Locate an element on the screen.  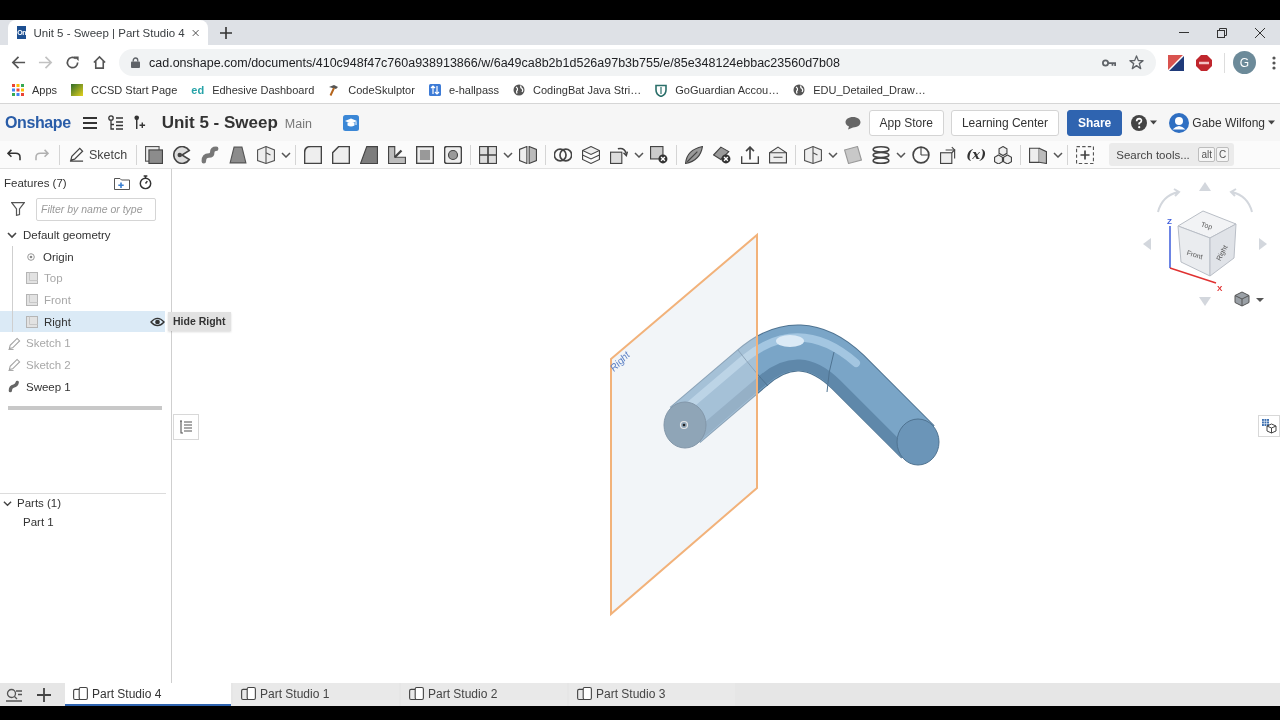
more-icon is located at coordinates (1274, 62).